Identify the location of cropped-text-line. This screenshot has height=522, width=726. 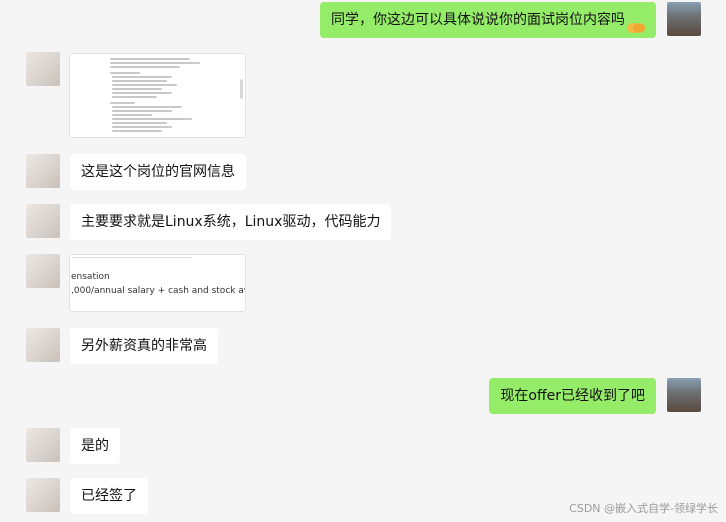
(132, 256).